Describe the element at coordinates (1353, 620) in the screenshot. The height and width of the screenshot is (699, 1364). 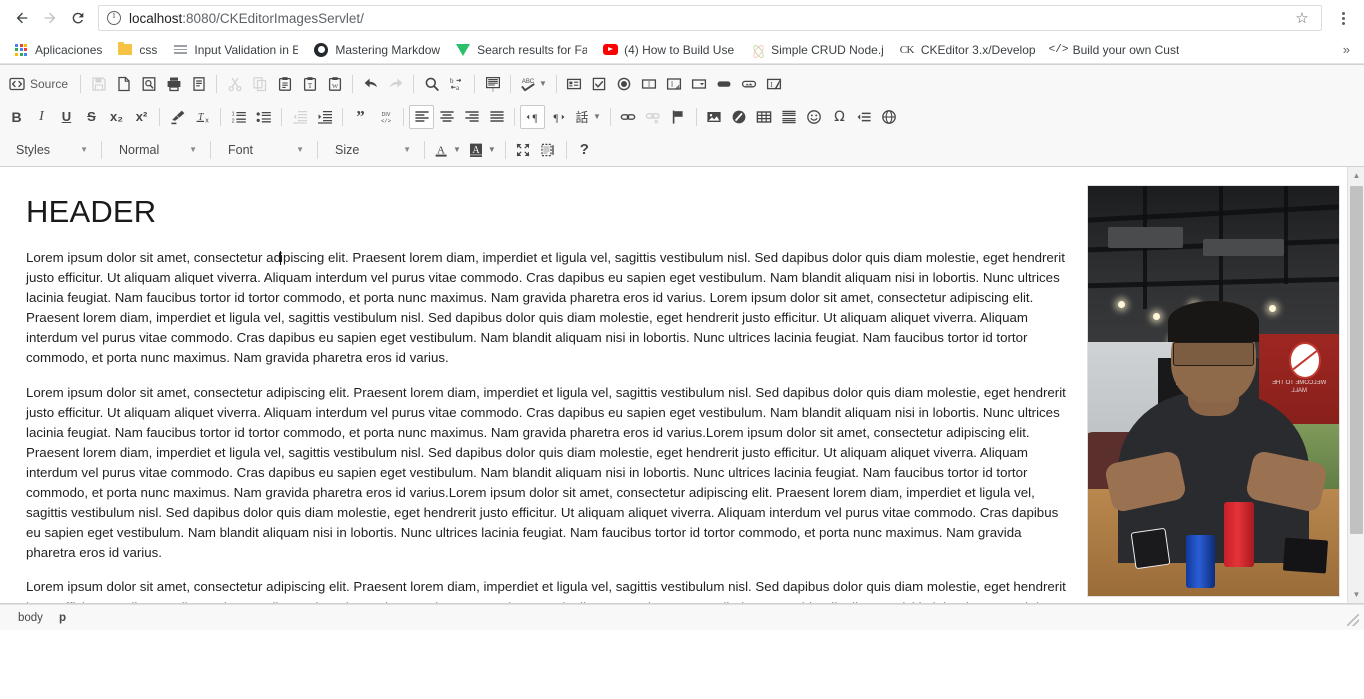
I see `resize-grip-icon` at that location.